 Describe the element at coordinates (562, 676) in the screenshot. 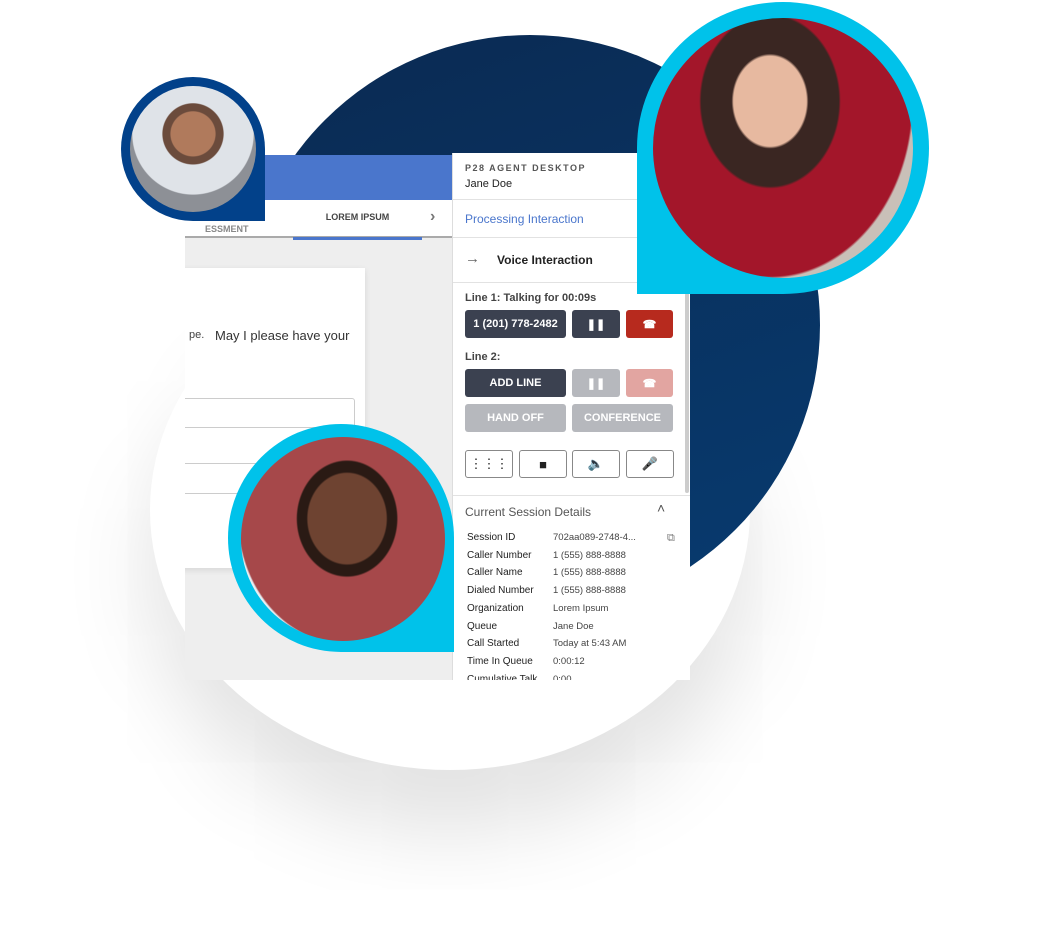

I see `session-value: 0:00` at that location.